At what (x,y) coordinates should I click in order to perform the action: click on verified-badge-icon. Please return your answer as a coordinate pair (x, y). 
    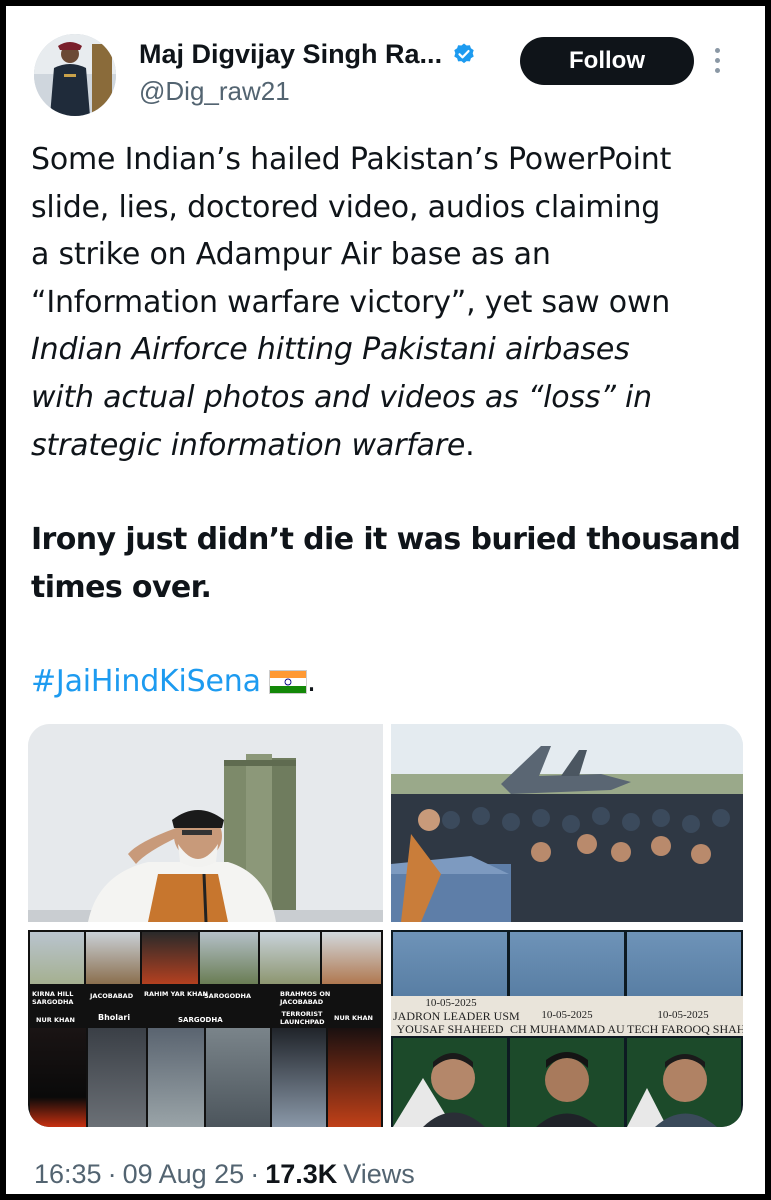
    Looking at the image, I should click on (464, 53).